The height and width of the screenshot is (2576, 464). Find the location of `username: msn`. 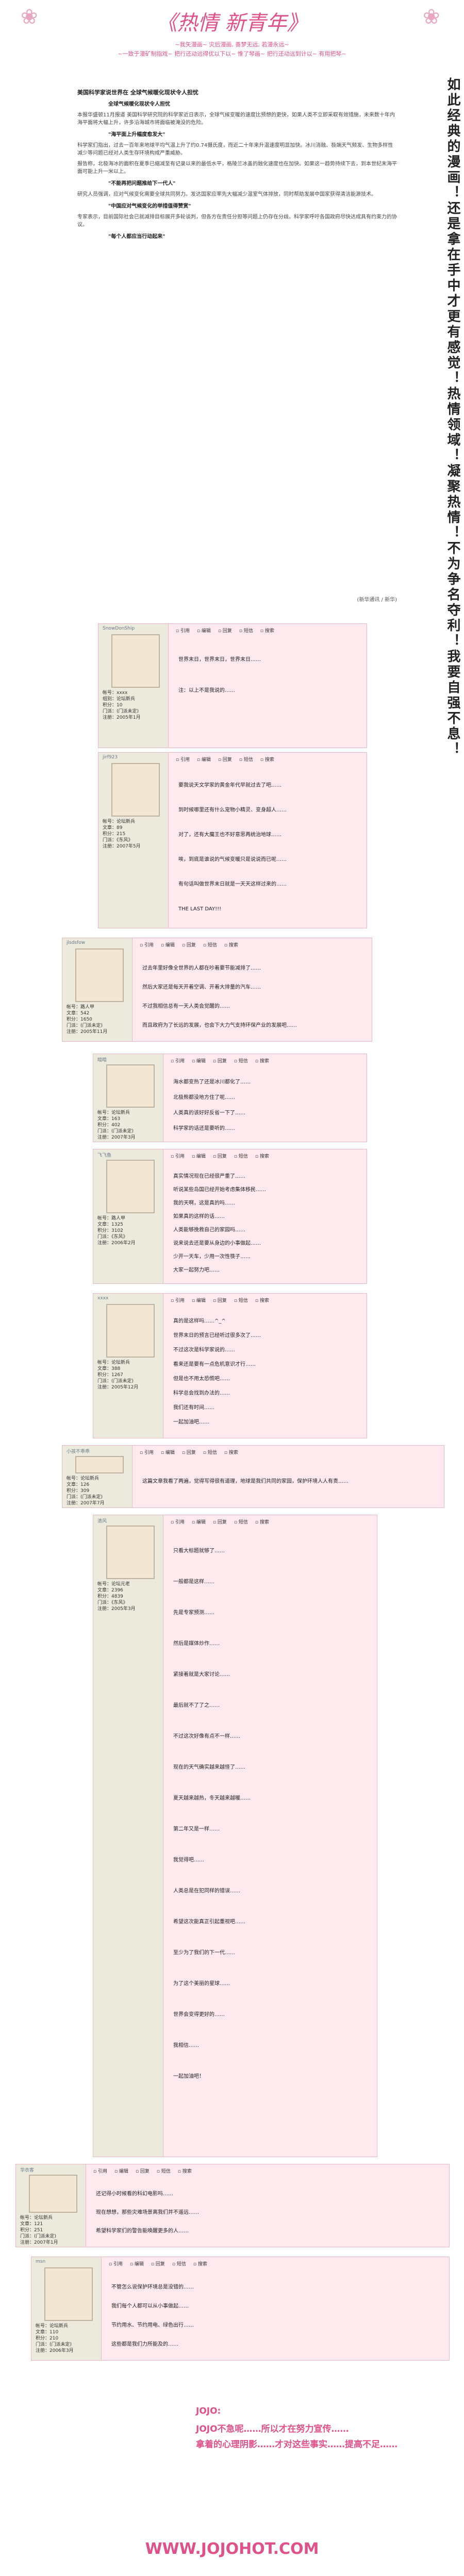

username: msn is located at coordinates (40, 2261).